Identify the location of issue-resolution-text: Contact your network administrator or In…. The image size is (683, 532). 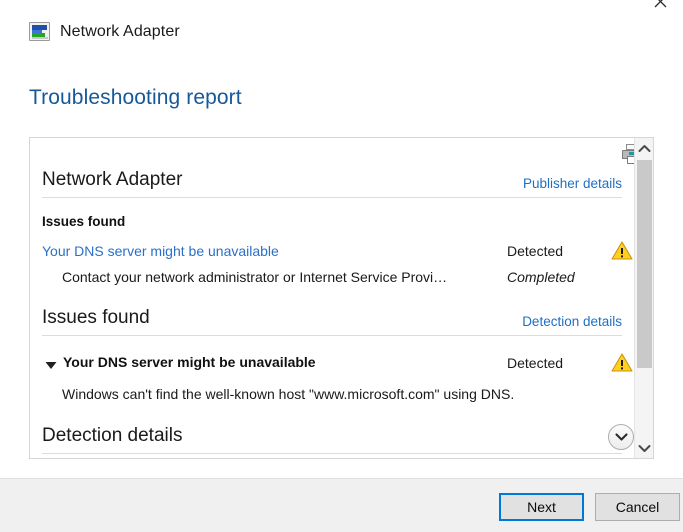
(255, 277).